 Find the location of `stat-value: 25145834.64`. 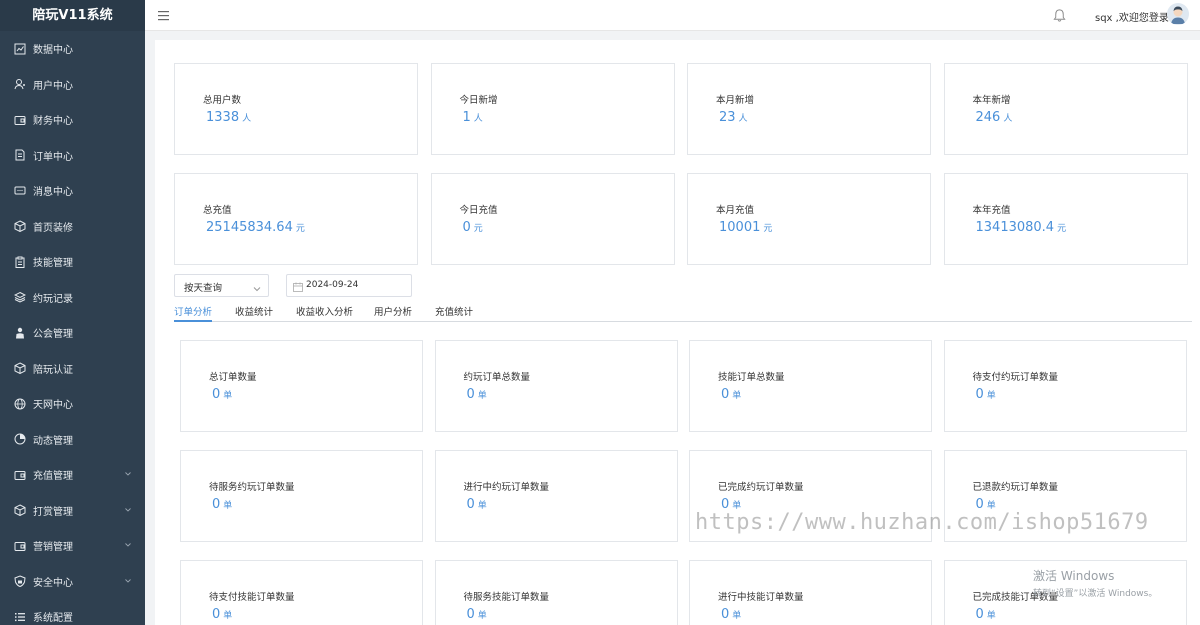

stat-value: 25145834.64 is located at coordinates (249, 227).